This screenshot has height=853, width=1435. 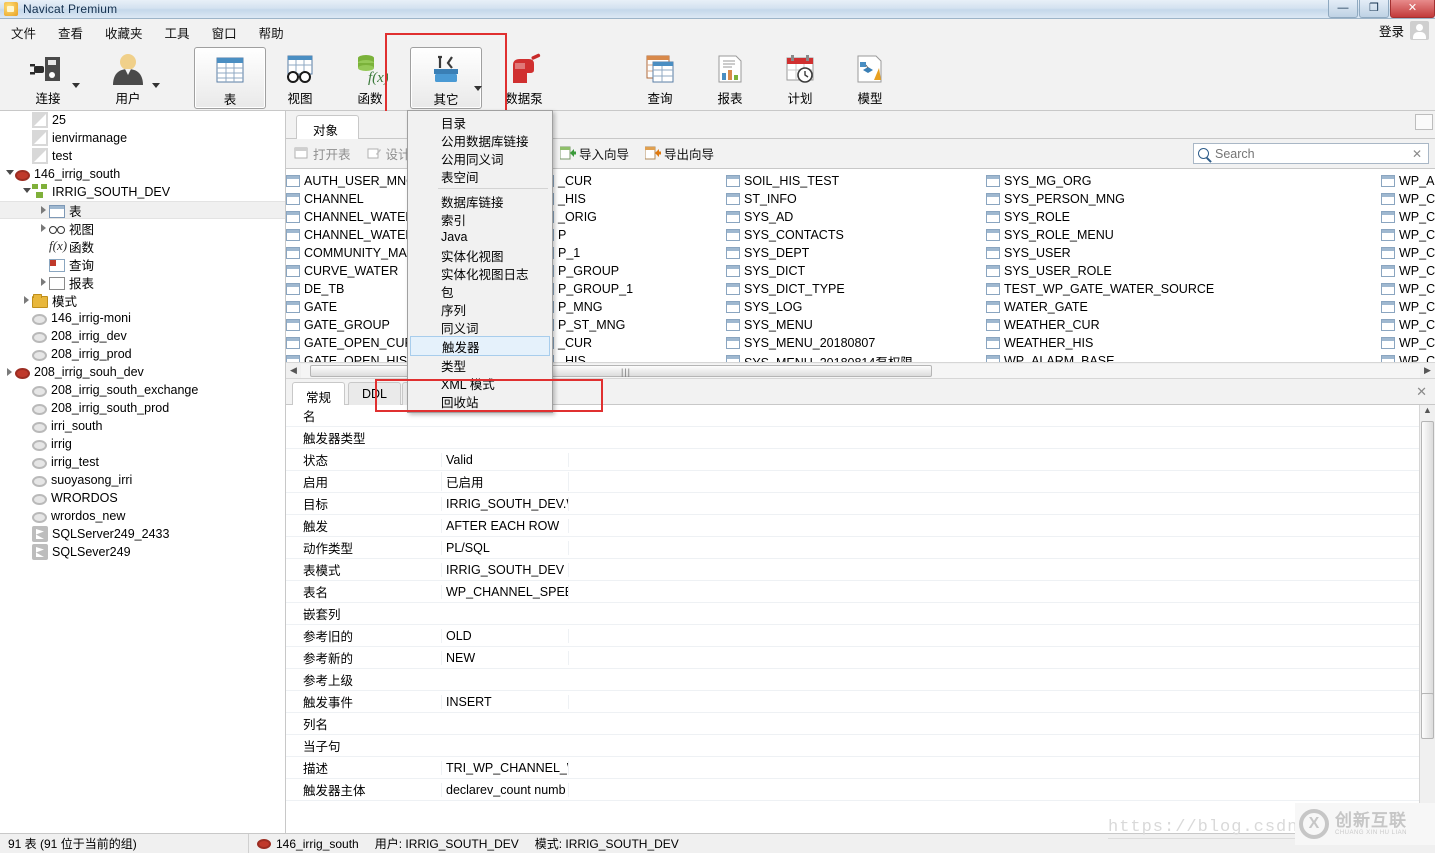 I want to click on property-row: 触发 AFTER EACH ROW, so click(x=860, y=526).